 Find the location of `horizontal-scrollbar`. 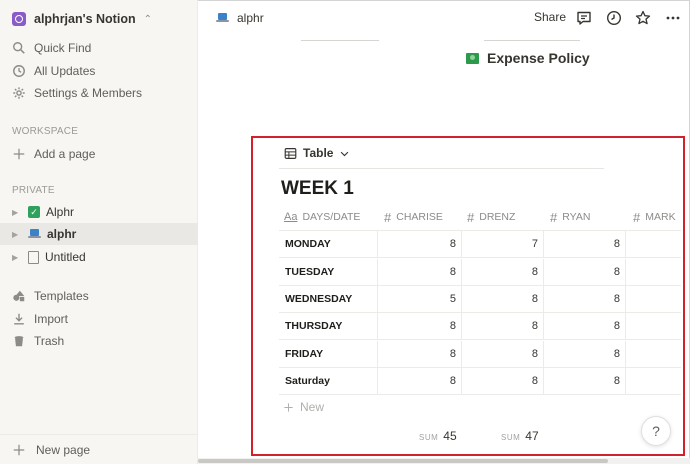

horizontal-scrollbar is located at coordinates (444, 461).